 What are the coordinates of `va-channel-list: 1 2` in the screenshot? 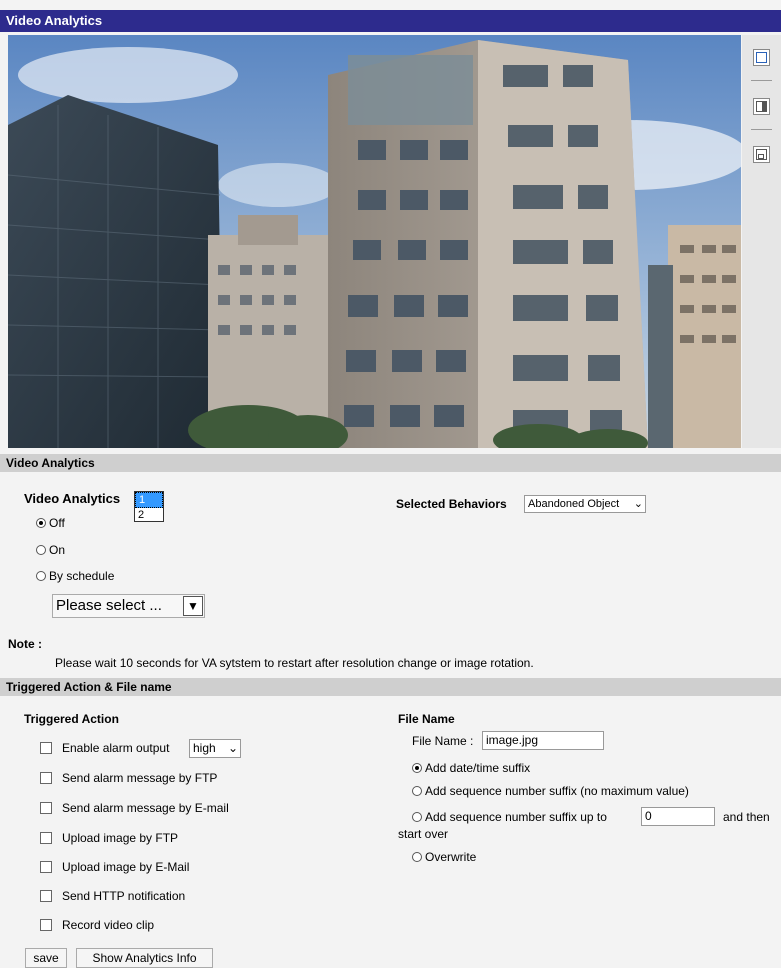 It's located at (149, 506).